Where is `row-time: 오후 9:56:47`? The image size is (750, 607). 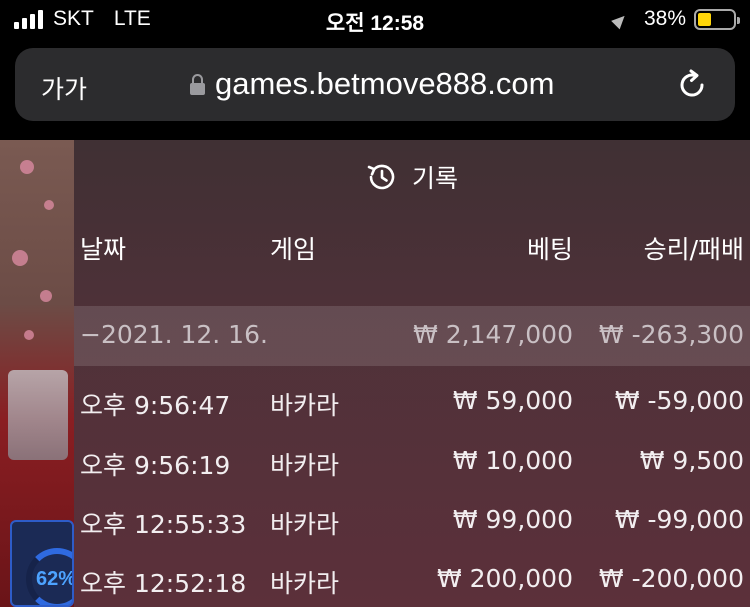 row-time: 오후 9:56:47 is located at coordinates (155, 405).